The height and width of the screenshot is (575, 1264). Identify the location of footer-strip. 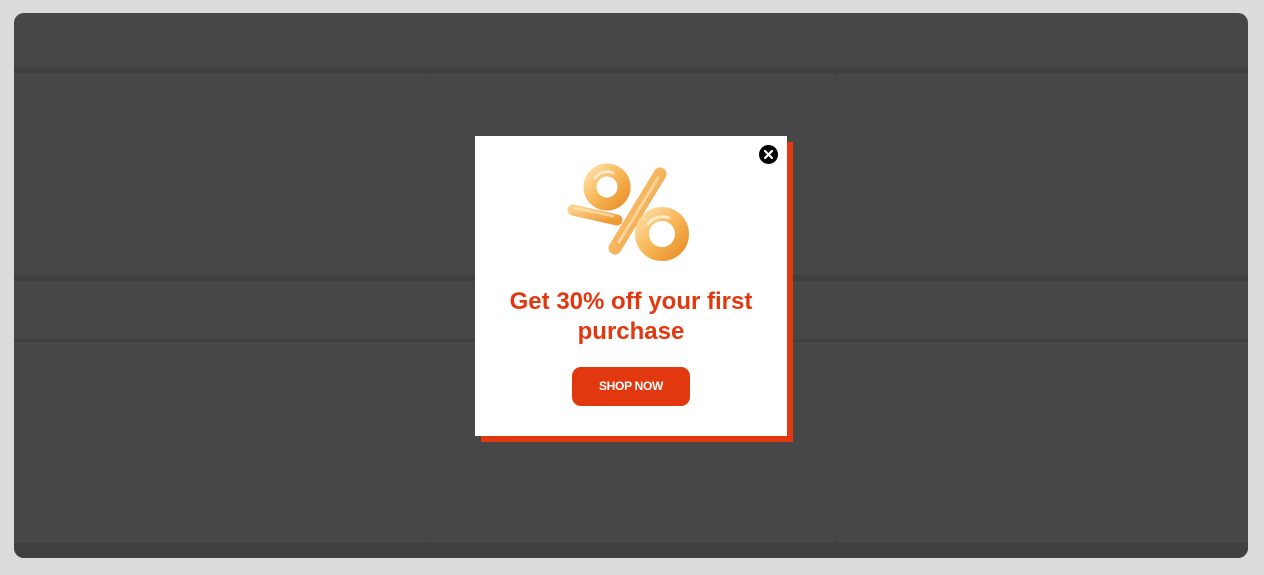
(631, 550).